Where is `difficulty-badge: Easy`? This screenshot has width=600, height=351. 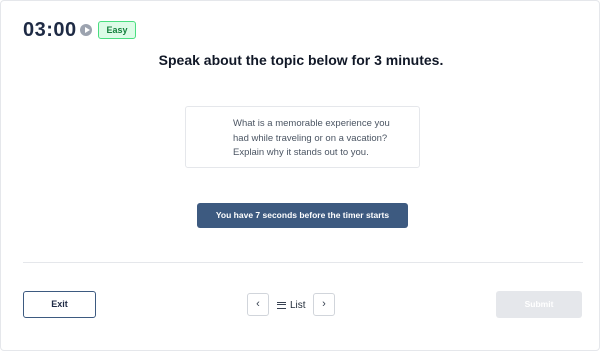 difficulty-badge: Easy is located at coordinates (117, 30).